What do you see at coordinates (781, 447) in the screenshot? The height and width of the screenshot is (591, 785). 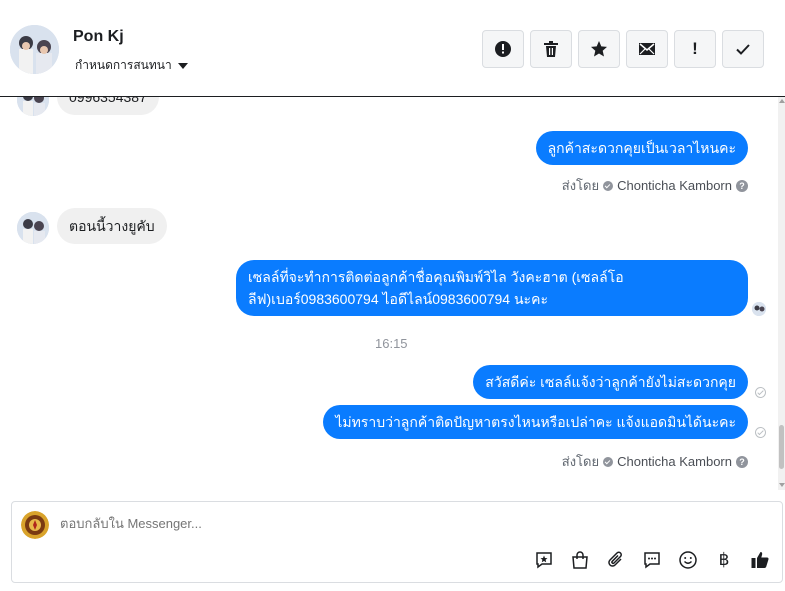 I see `scrollbar-thumb` at bounding box center [781, 447].